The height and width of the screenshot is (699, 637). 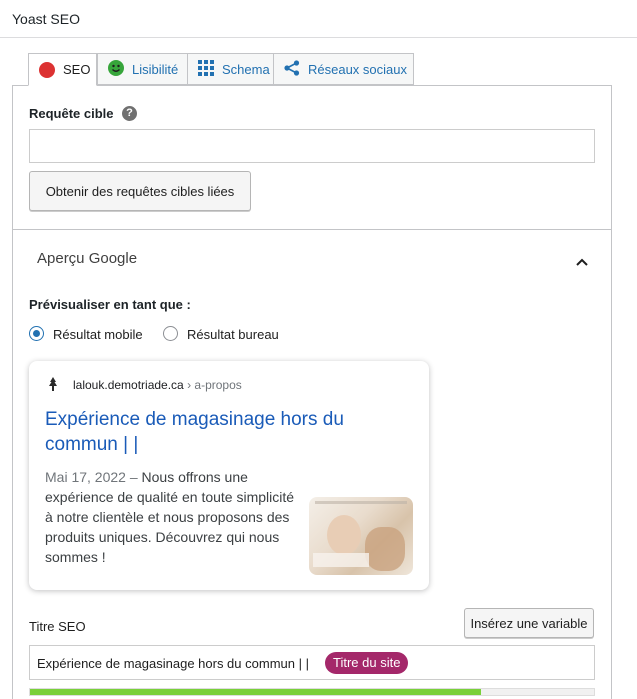 What do you see at coordinates (312, 146) in the screenshot?
I see `focus-keyphrase-input` at bounding box center [312, 146].